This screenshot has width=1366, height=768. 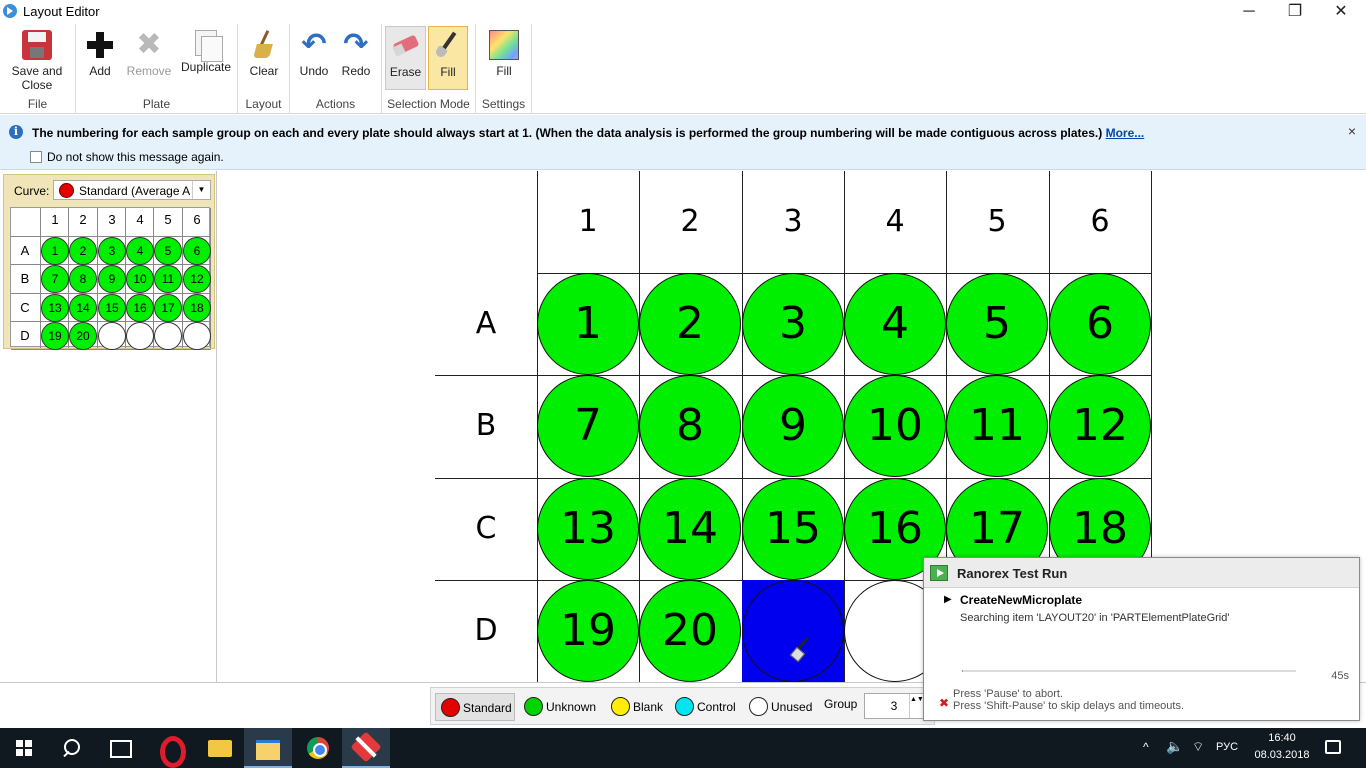 I want to click on well-a1: 1, so click(x=588, y=324).